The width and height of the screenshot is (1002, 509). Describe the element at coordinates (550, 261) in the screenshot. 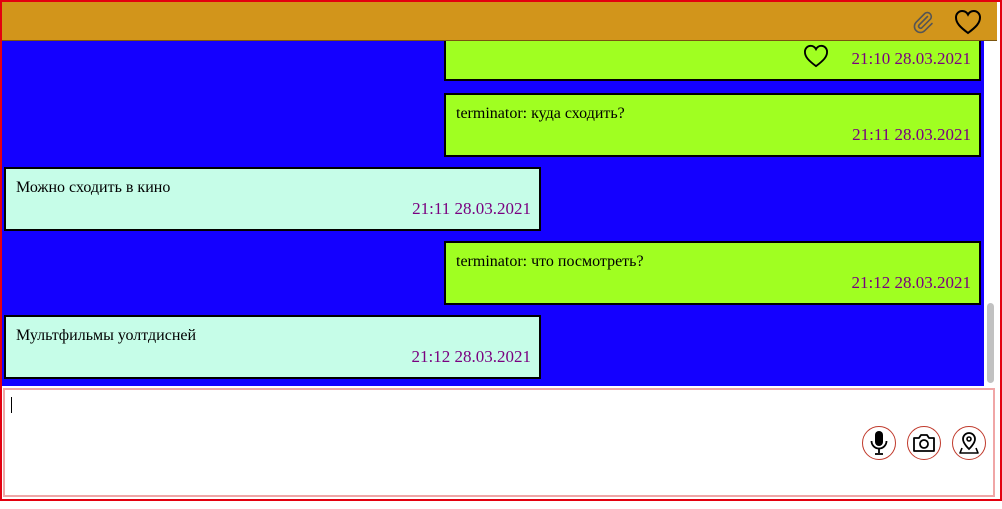

I see `message-text: terminator: что посмотреть?` at that location.